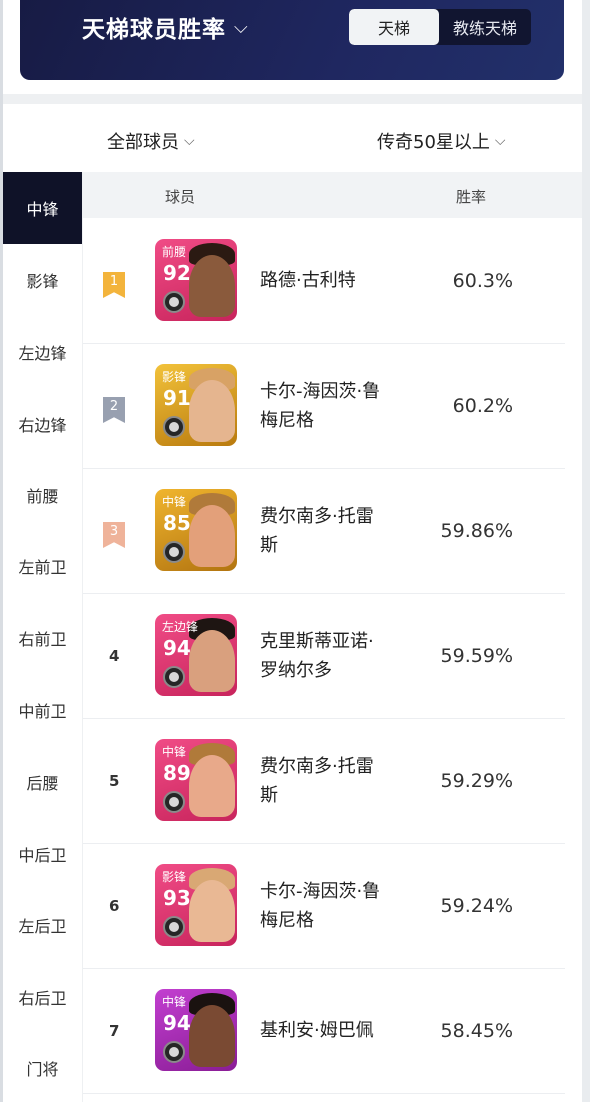 The image size is (590, 1104). Describe the element at coordinates (177, 898) in the screenshot. I see `card-rating: 93` at that location.